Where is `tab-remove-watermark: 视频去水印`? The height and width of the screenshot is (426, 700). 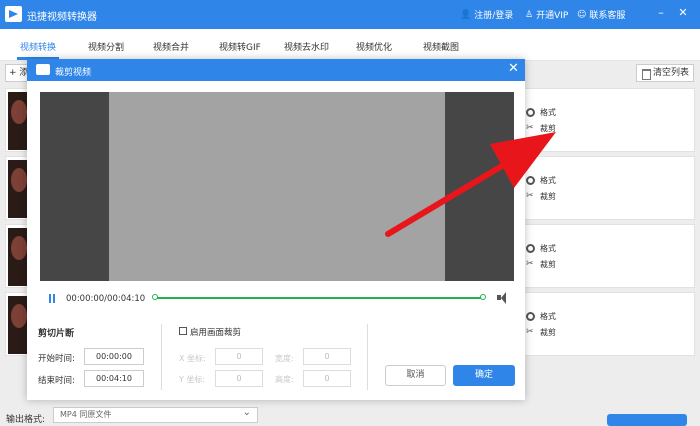
tab-remove-watermark: 视频去水印 is located at coordinates (306, 46).